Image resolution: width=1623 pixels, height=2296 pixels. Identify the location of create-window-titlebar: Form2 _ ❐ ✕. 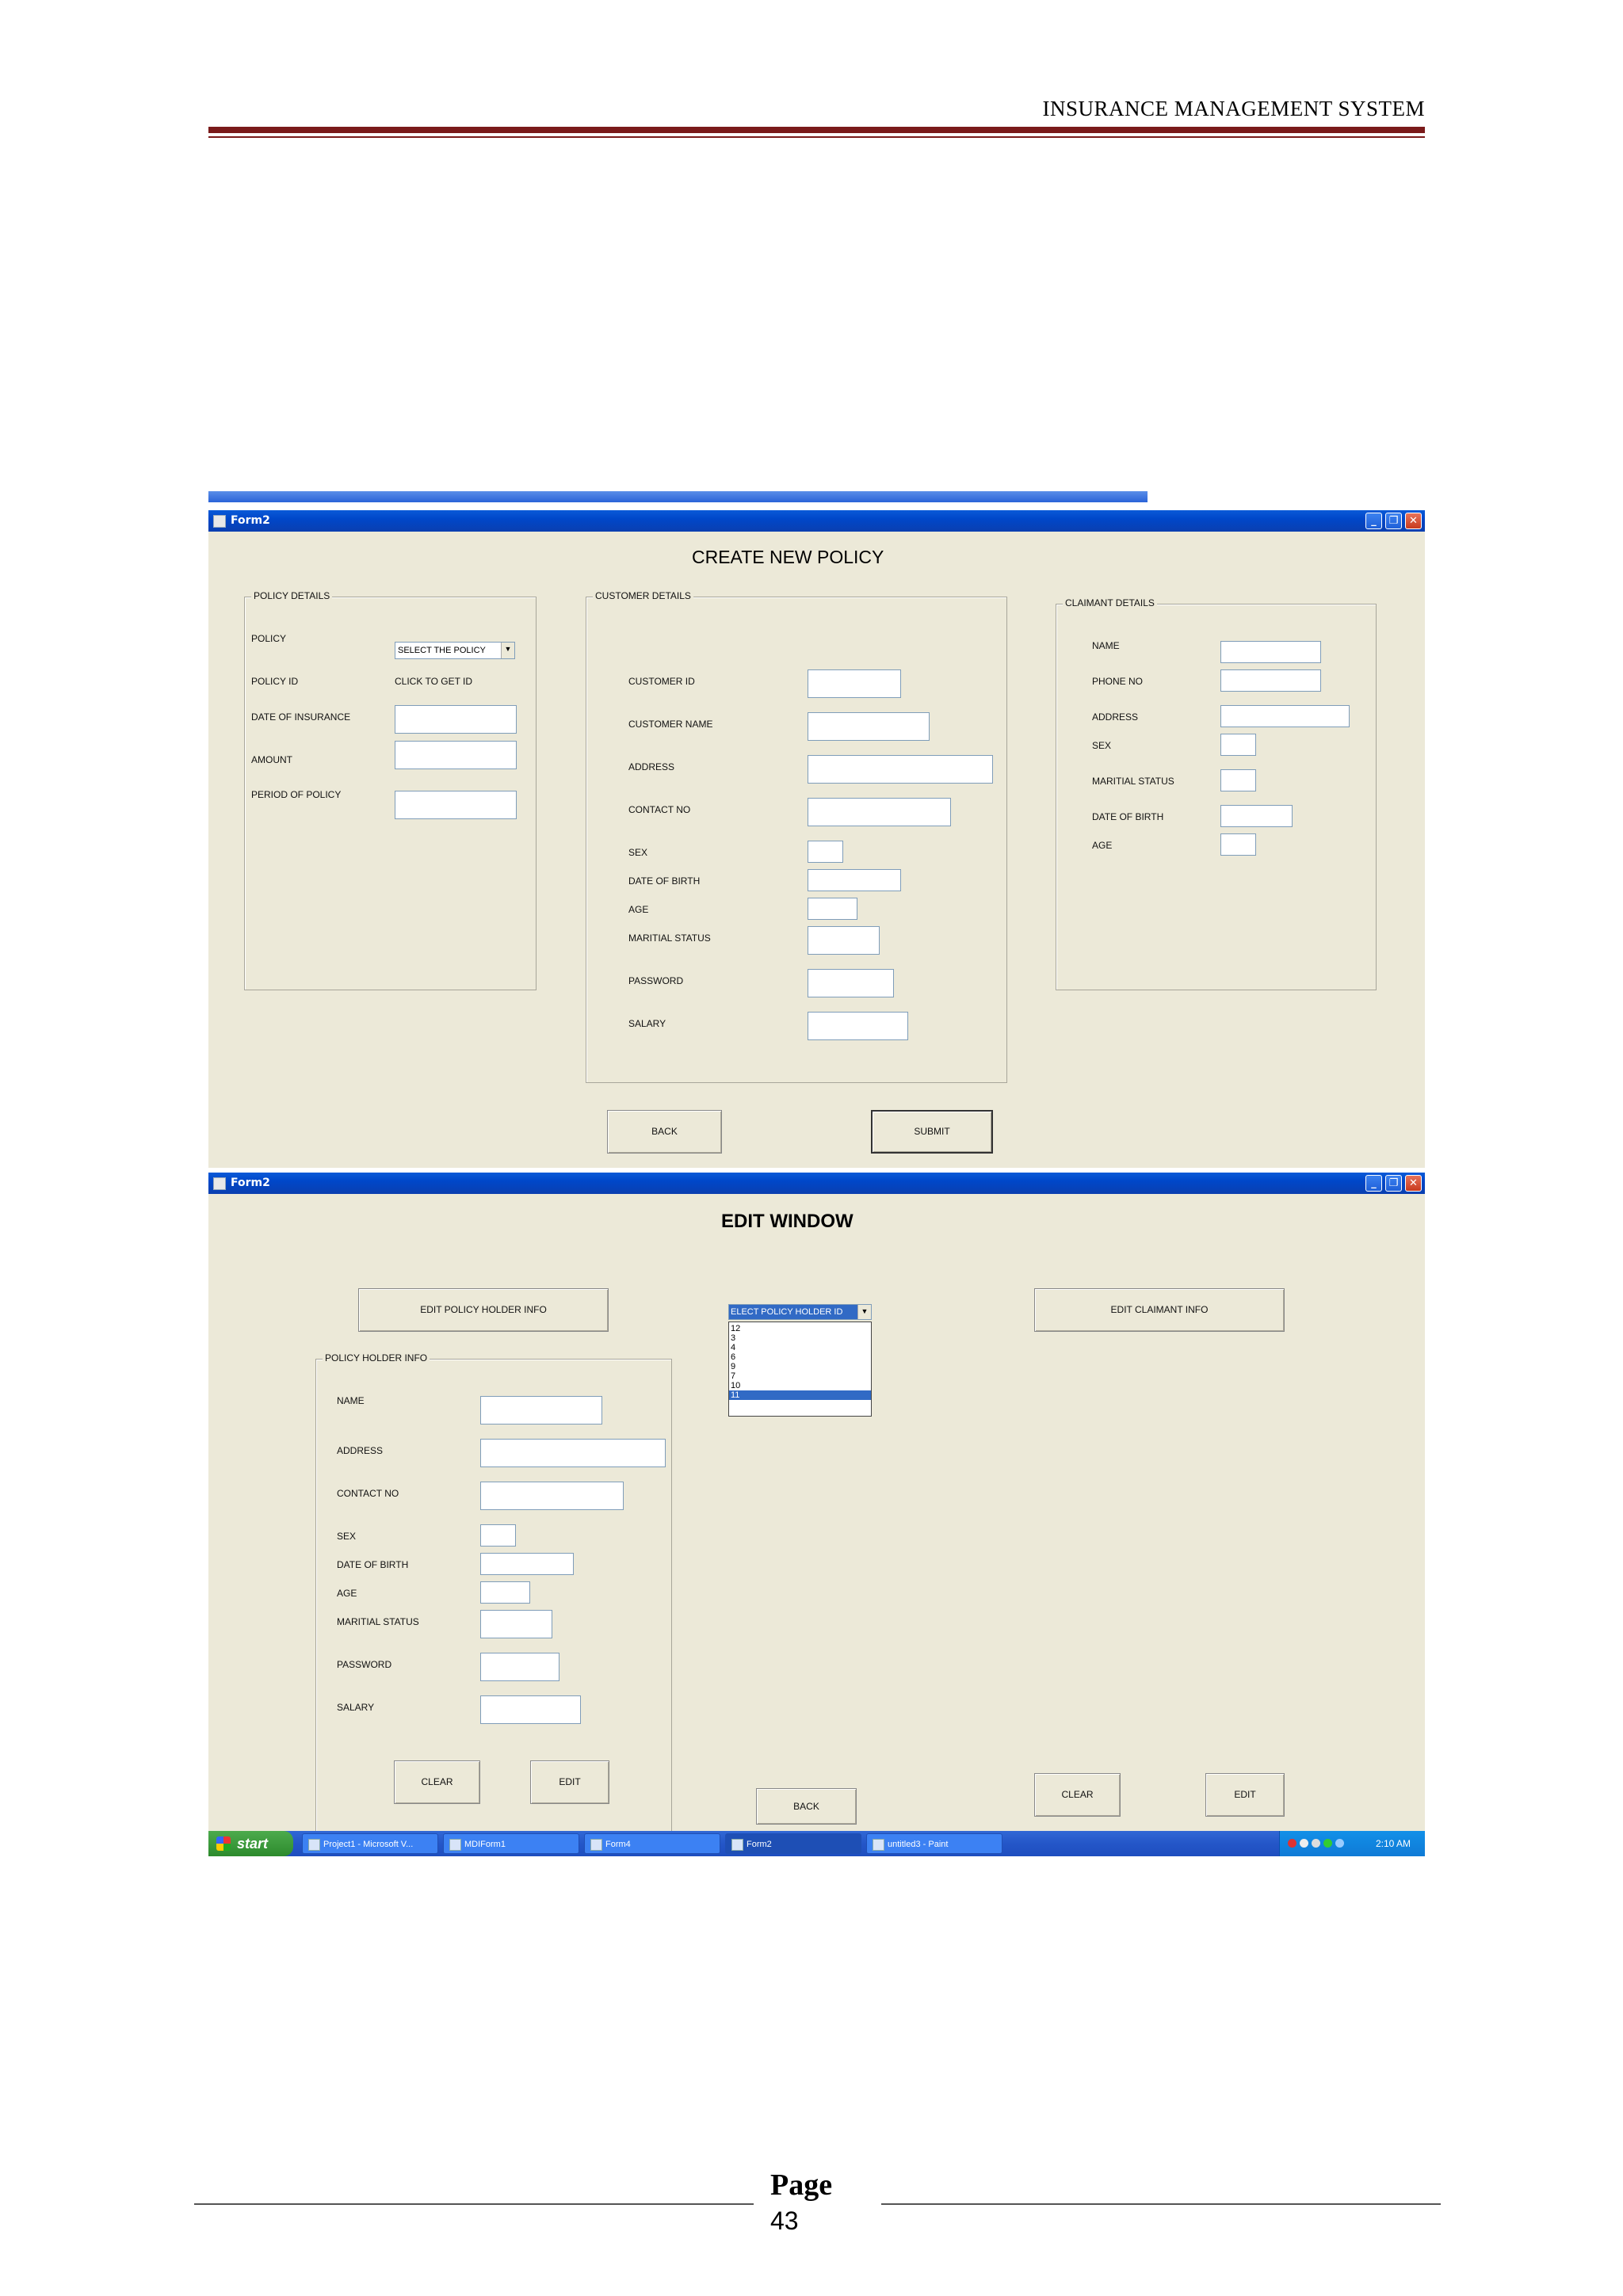
(816, 521).